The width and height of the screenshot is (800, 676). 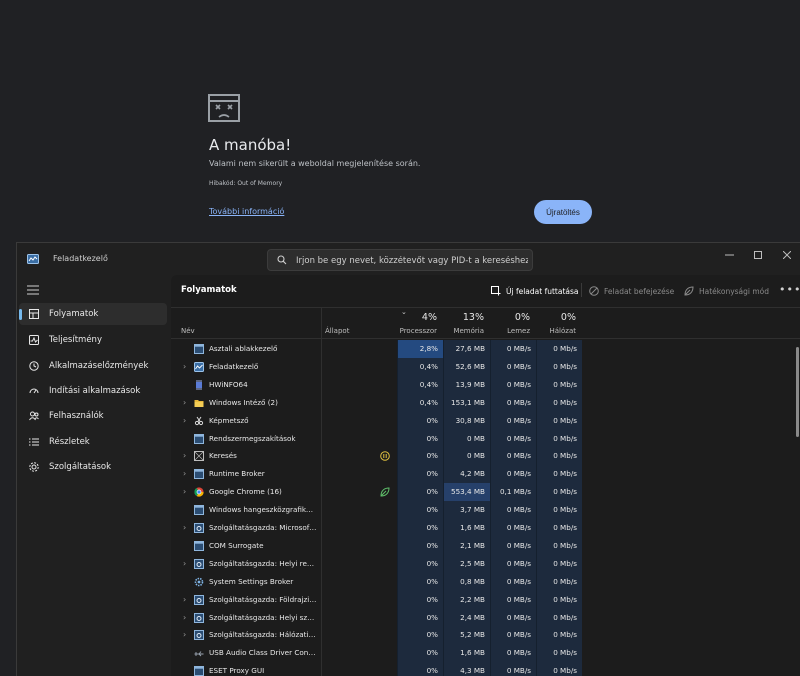 I want to click on process-row: ESET Proxy GUI 0% 4,3 MB 0 MB/s 0 Mb/s, so click(x=485, y=669).